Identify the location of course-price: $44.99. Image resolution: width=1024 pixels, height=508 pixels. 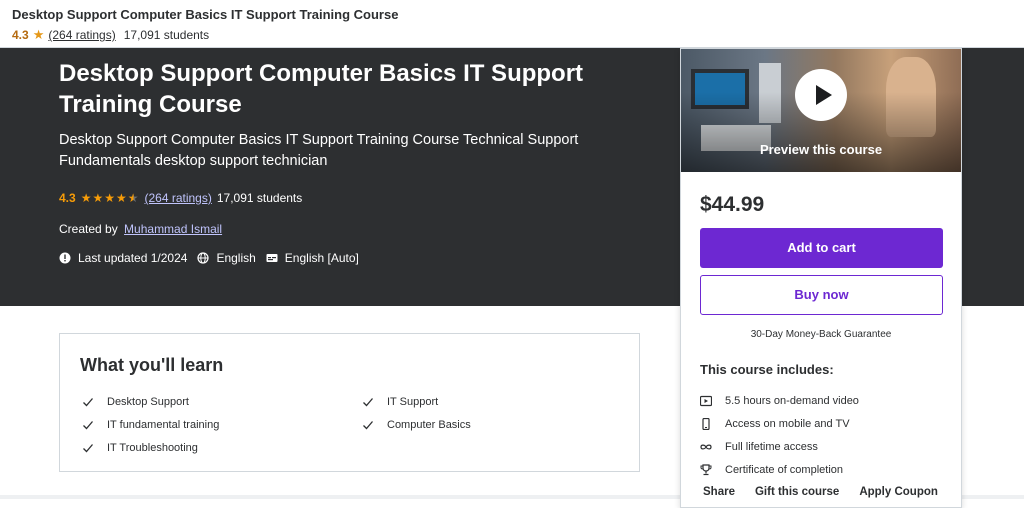
(732, 204).